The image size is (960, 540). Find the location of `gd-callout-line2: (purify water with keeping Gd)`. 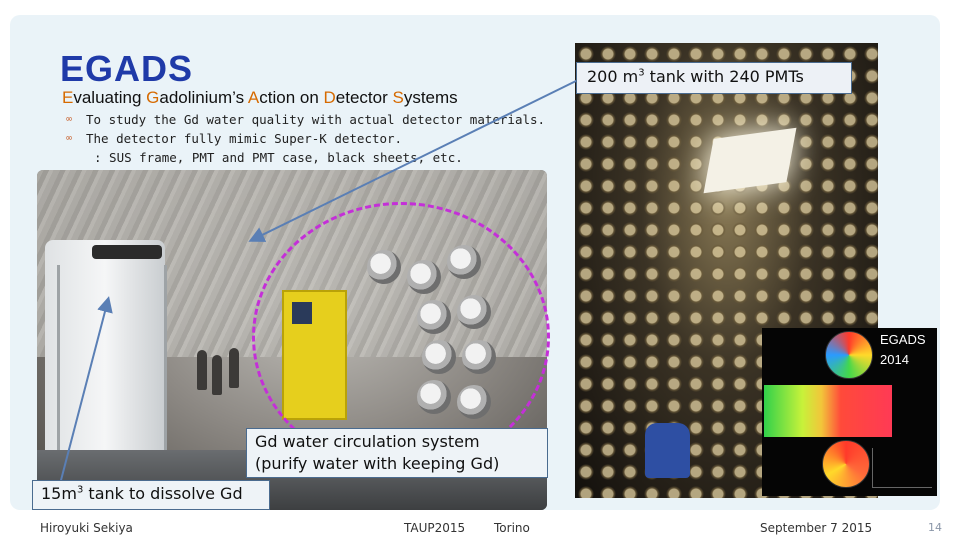

gd-callout-line2: (purify water with keeping Gd) is located at coordinates (377, 463).